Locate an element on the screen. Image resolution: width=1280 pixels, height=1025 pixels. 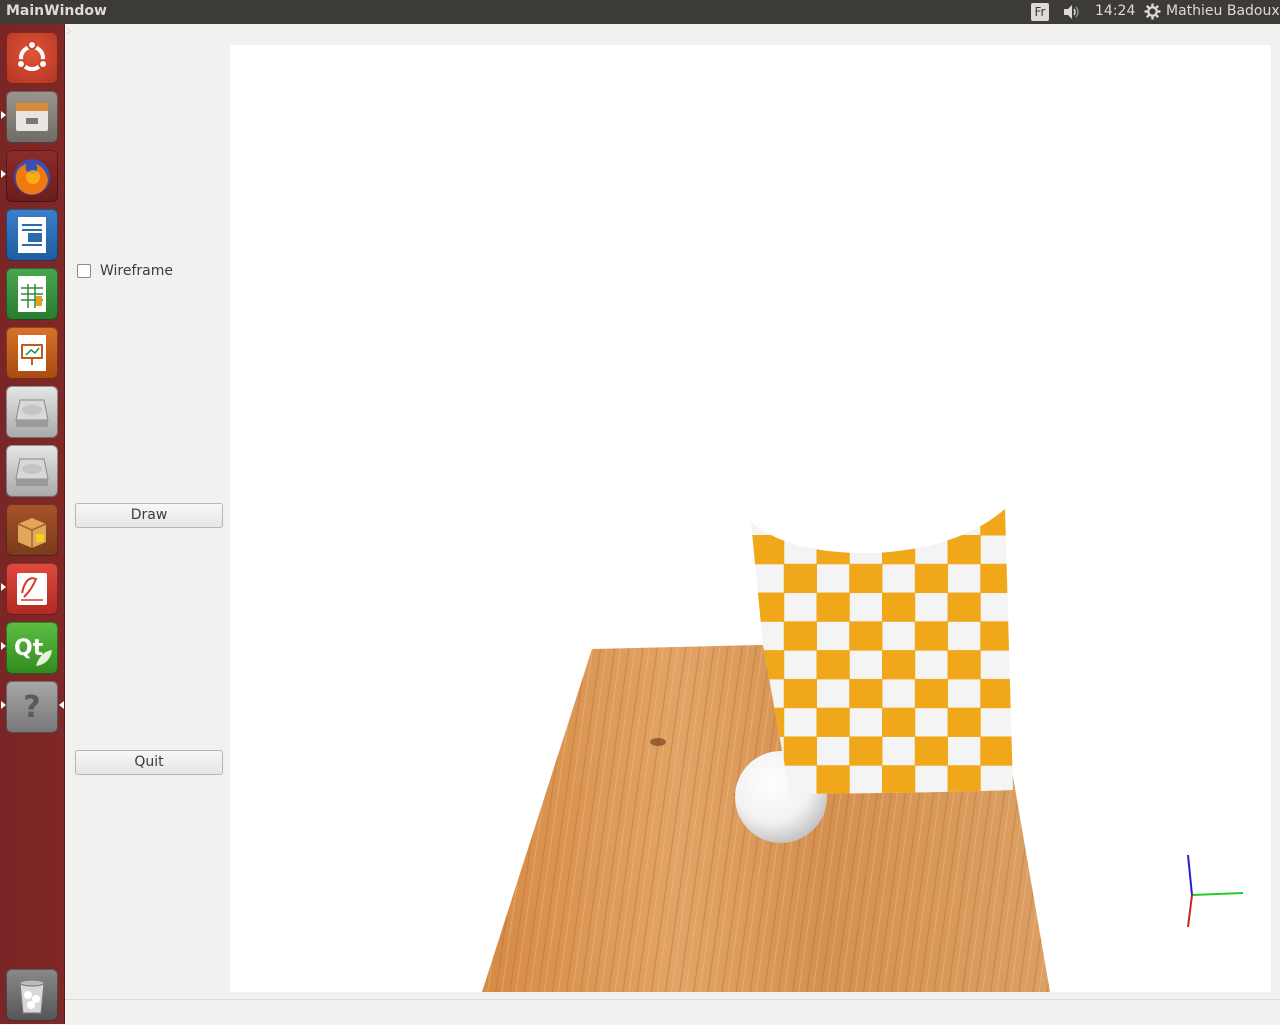
launcher: Qt ? is located at coordinates (32, 524).